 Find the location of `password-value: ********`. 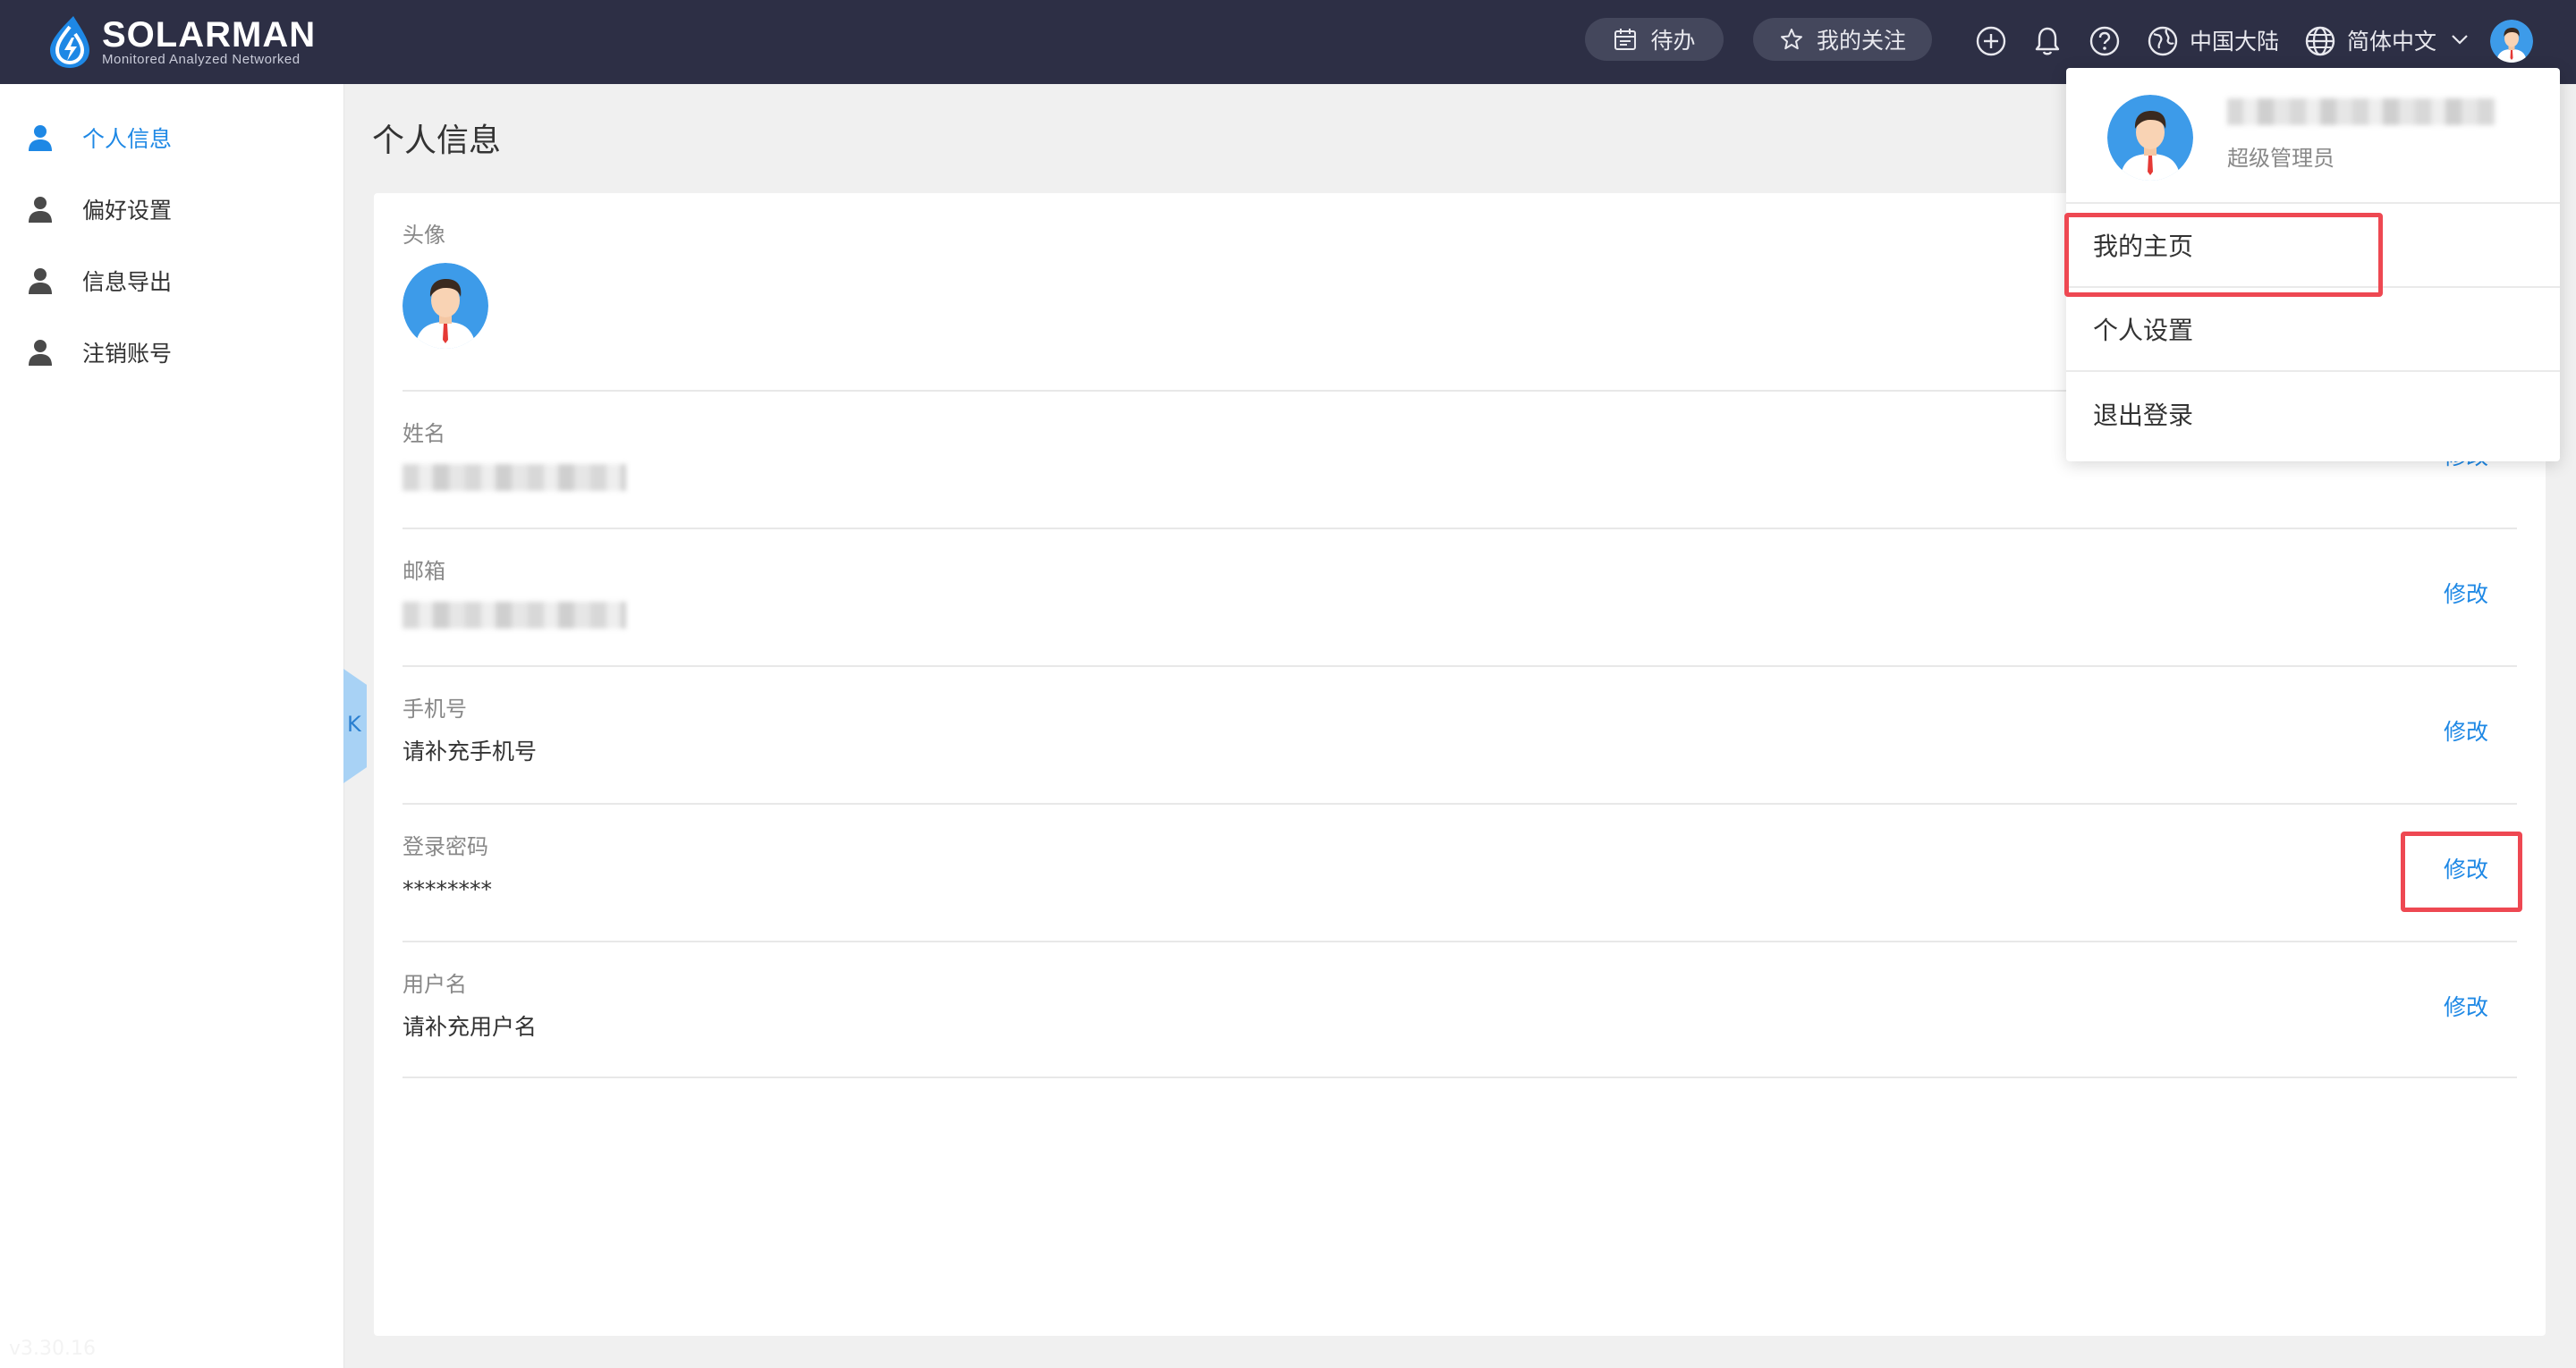

password-value: ******** is located at coordinates (447, 889).